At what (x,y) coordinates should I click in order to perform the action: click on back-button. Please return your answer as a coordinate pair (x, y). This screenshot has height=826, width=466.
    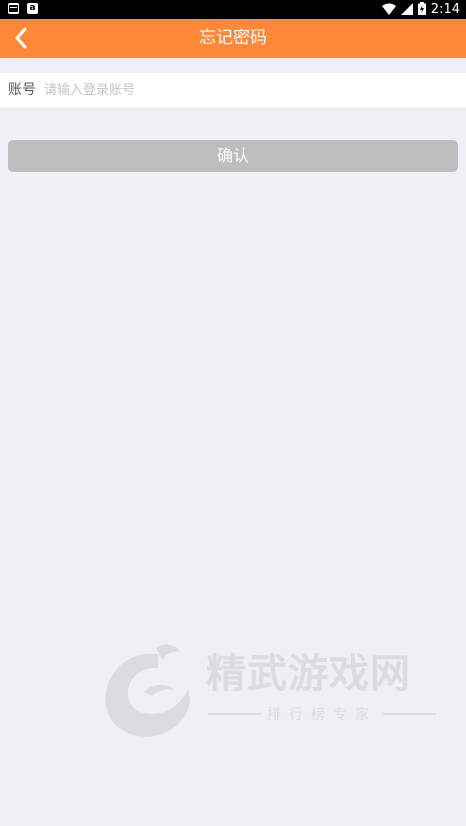
    Looking at the image, I should click on (21, 38).